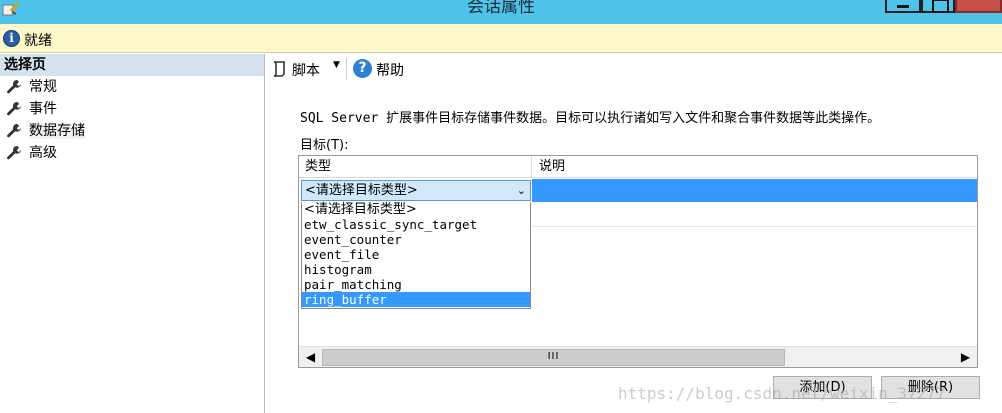  Describe the element at coordinates (634, 69) in the screenshot. I see `toolbar: 脚本 ▼ ? 帮助` at that location.